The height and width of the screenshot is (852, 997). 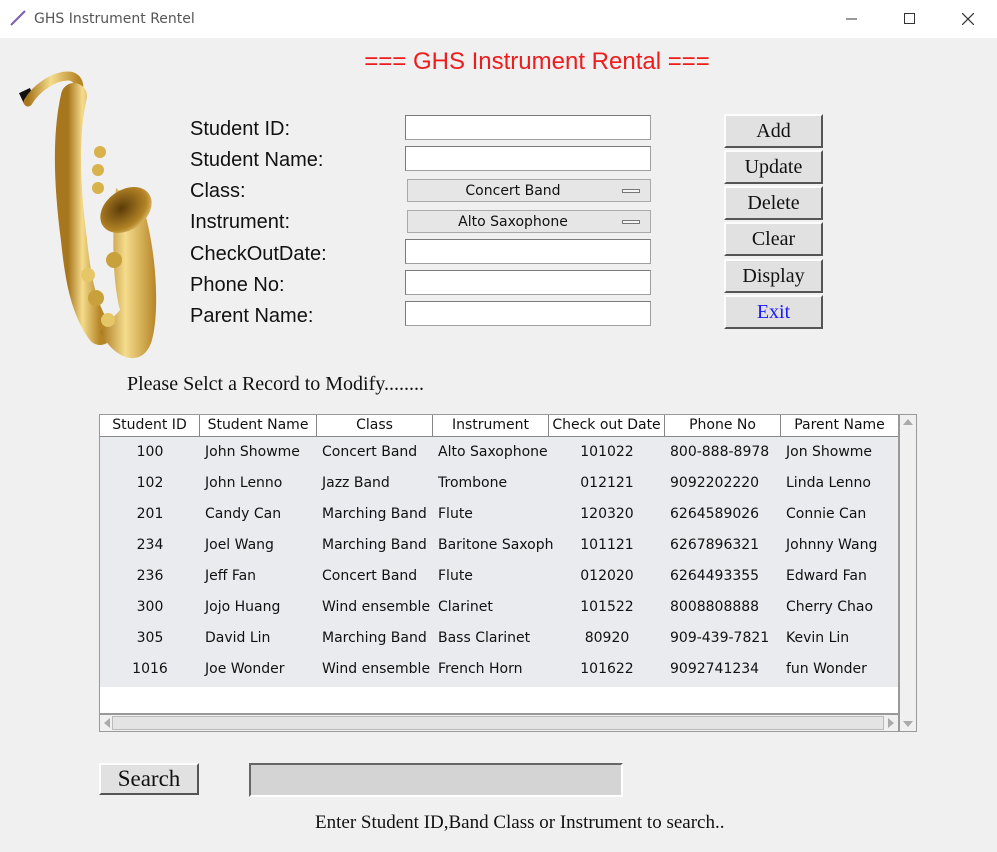 I want to click on cell-student-id: 100, so click(x=150, y=452).